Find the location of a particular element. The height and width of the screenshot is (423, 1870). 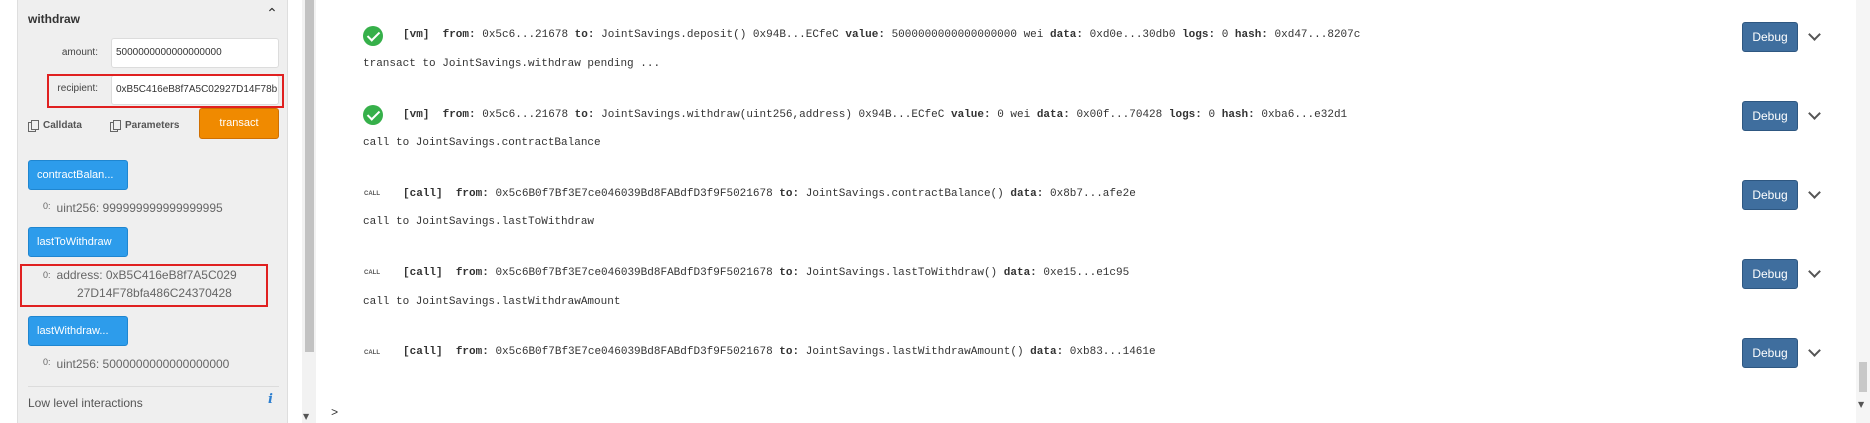

from-value: 0x5c6...21678 is located at coordinates (525, 115).